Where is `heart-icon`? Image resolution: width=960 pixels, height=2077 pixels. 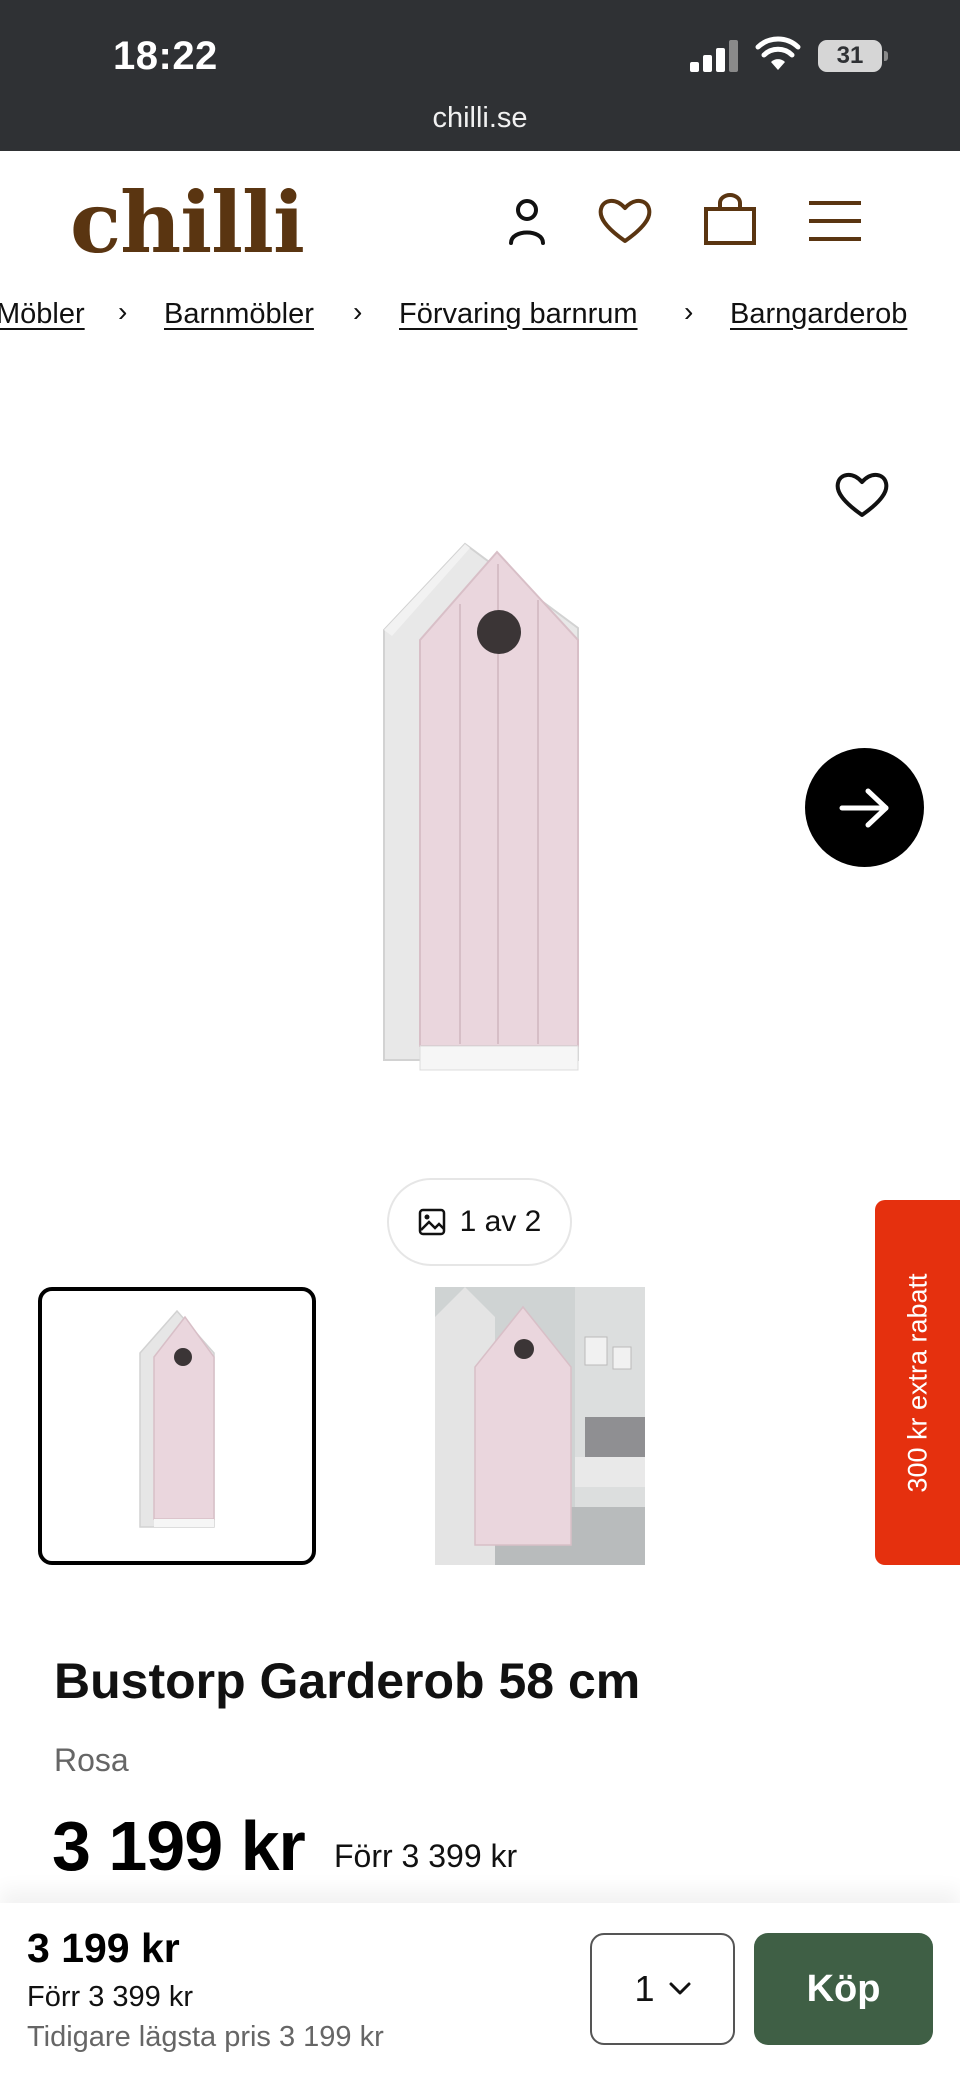
heart-icon is located at coordinates (625, 221).